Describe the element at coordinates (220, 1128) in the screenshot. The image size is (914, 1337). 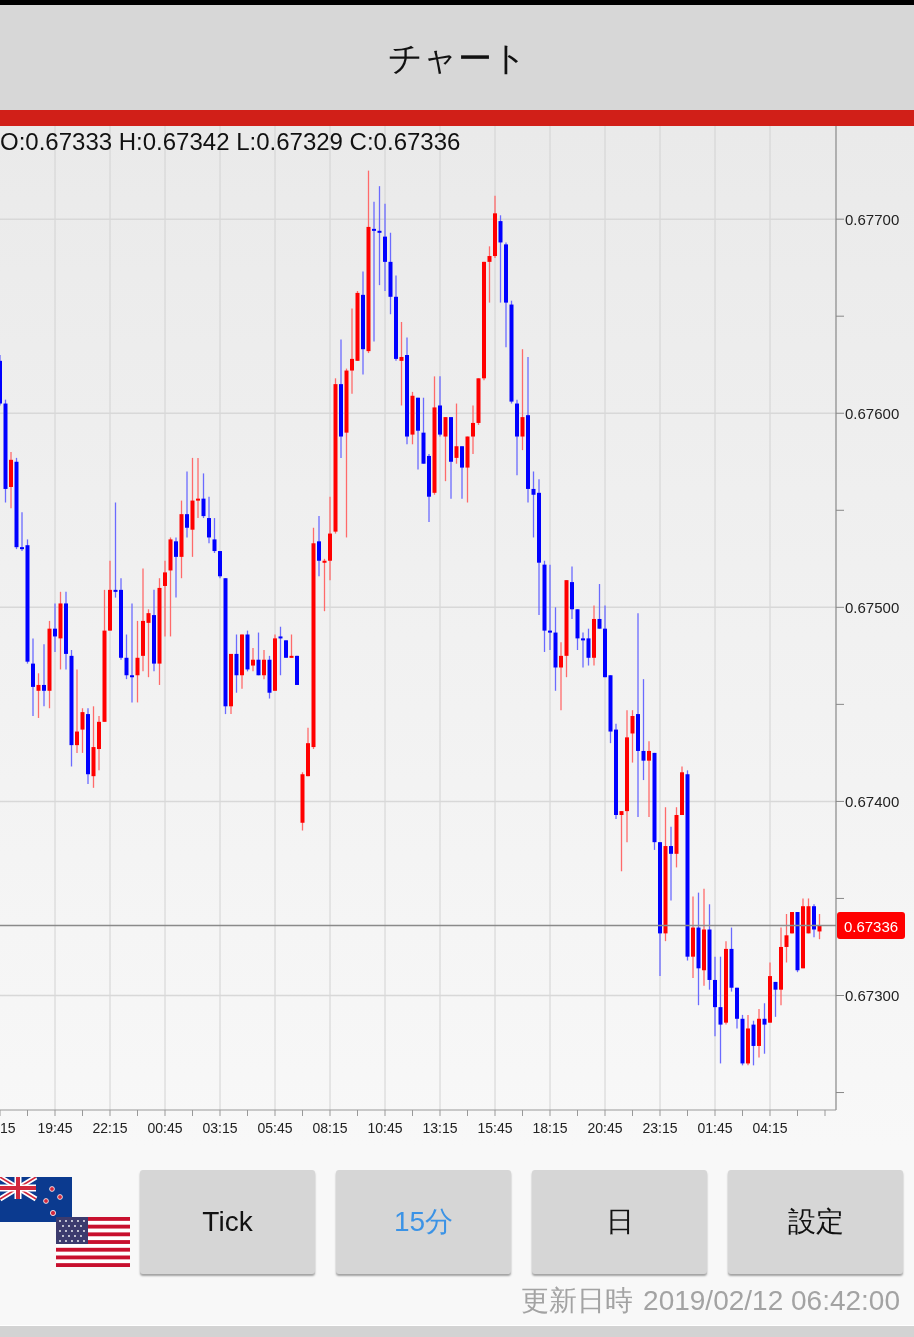
I see `x-axis-label: 03:15` at that location.